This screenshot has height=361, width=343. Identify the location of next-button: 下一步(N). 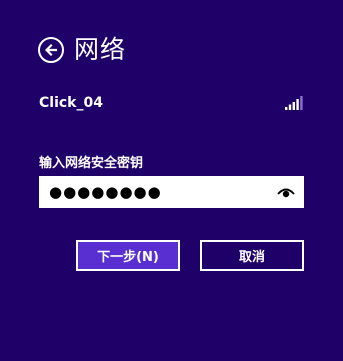
(128, 255).